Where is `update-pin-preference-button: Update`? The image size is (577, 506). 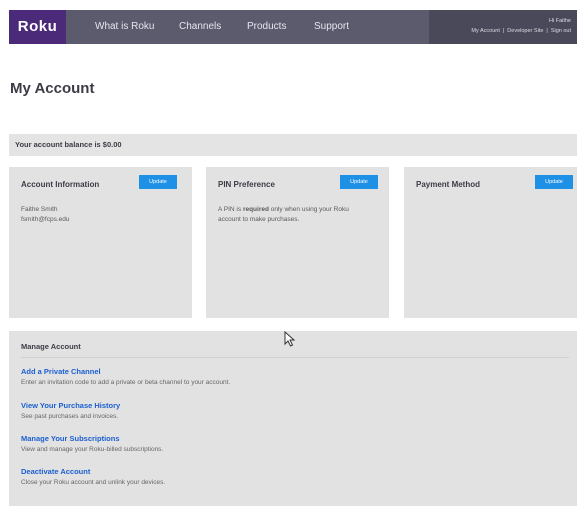
update-pin-preference-button: Update is located at coordinates (359, 182).